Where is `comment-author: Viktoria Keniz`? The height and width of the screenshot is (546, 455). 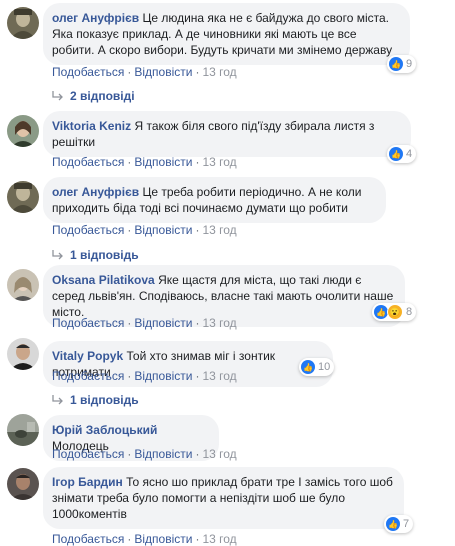
comment-author: Viktoria Keniz is located at coordinates (91, 126).